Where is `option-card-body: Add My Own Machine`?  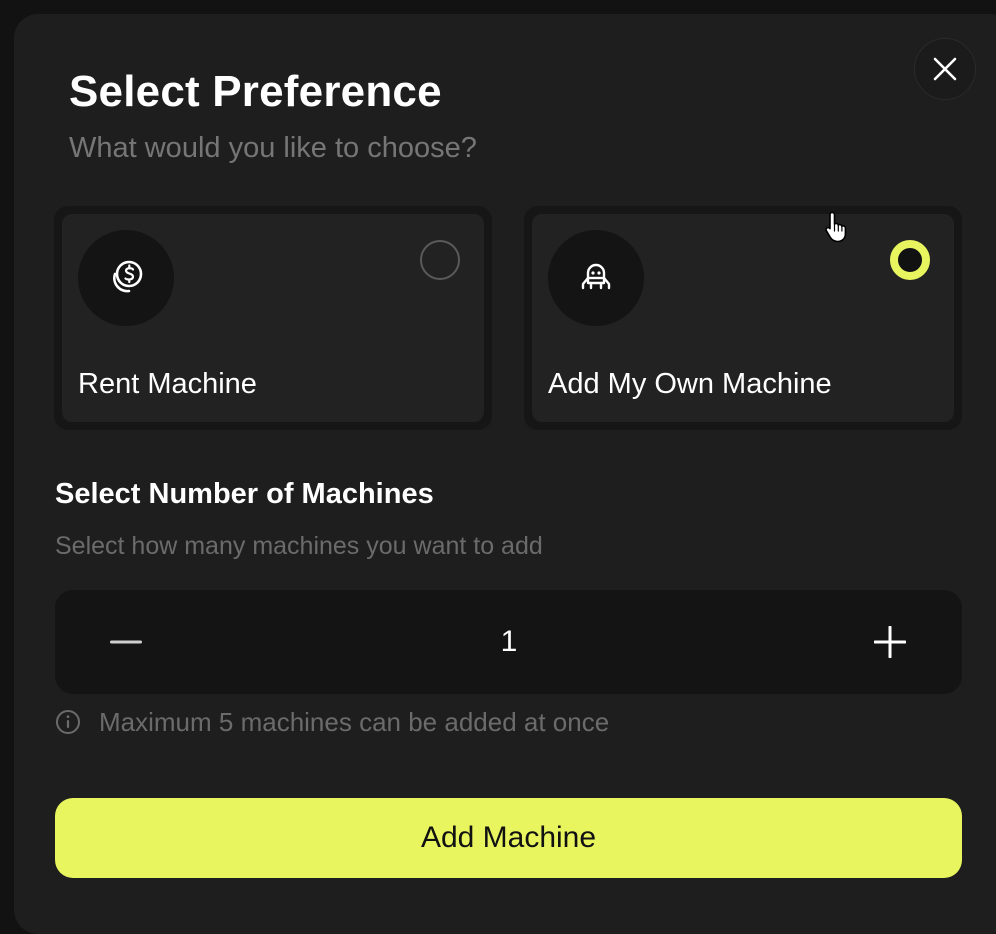 option-card-body: Add My Own Machine is located at coordinates (743, 318).